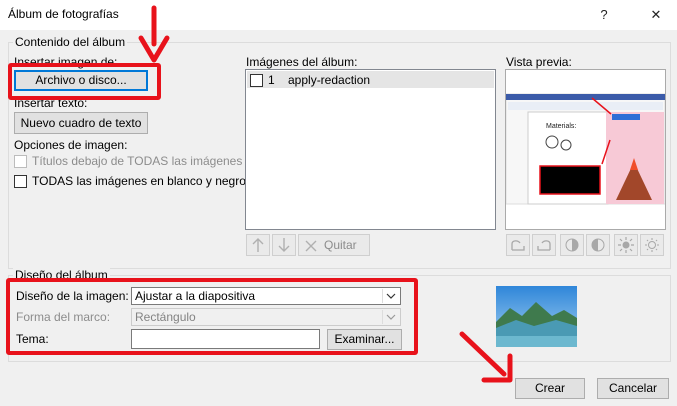 Image resolution: width=677 pixels, height=406 pixels. Describe the element at coordinates (20, 181) in the screenshot. I see `black-white-checkbox` at that location.